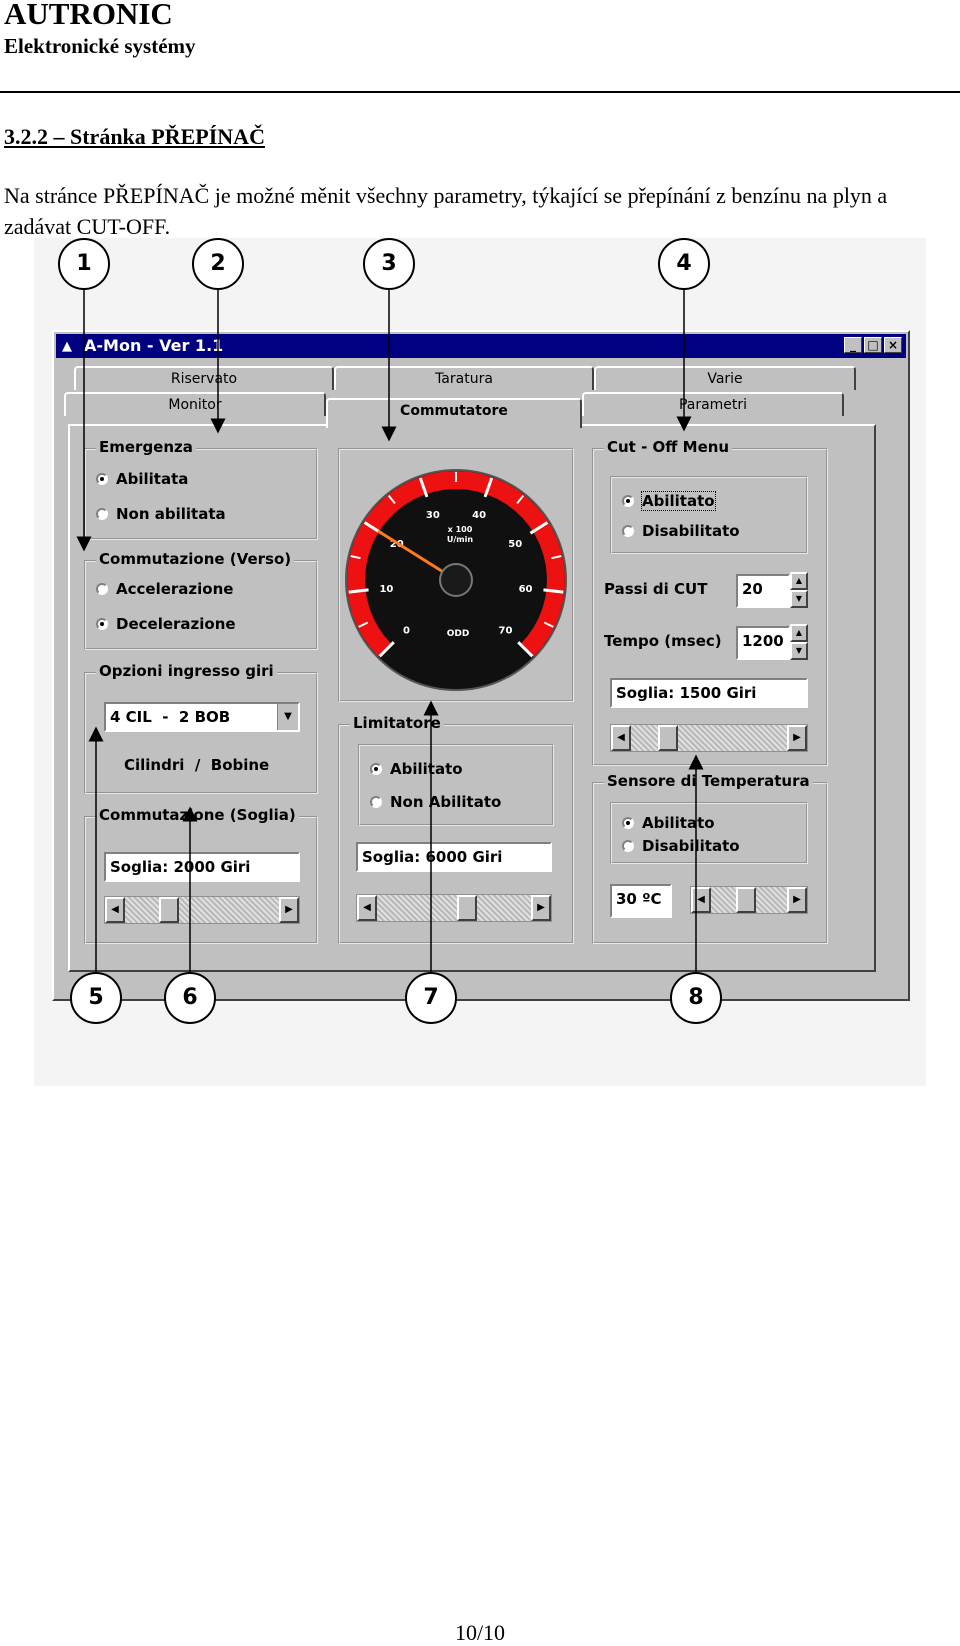 The image size is (960, 1646). I want to click on header-rule, so click(480, 92).